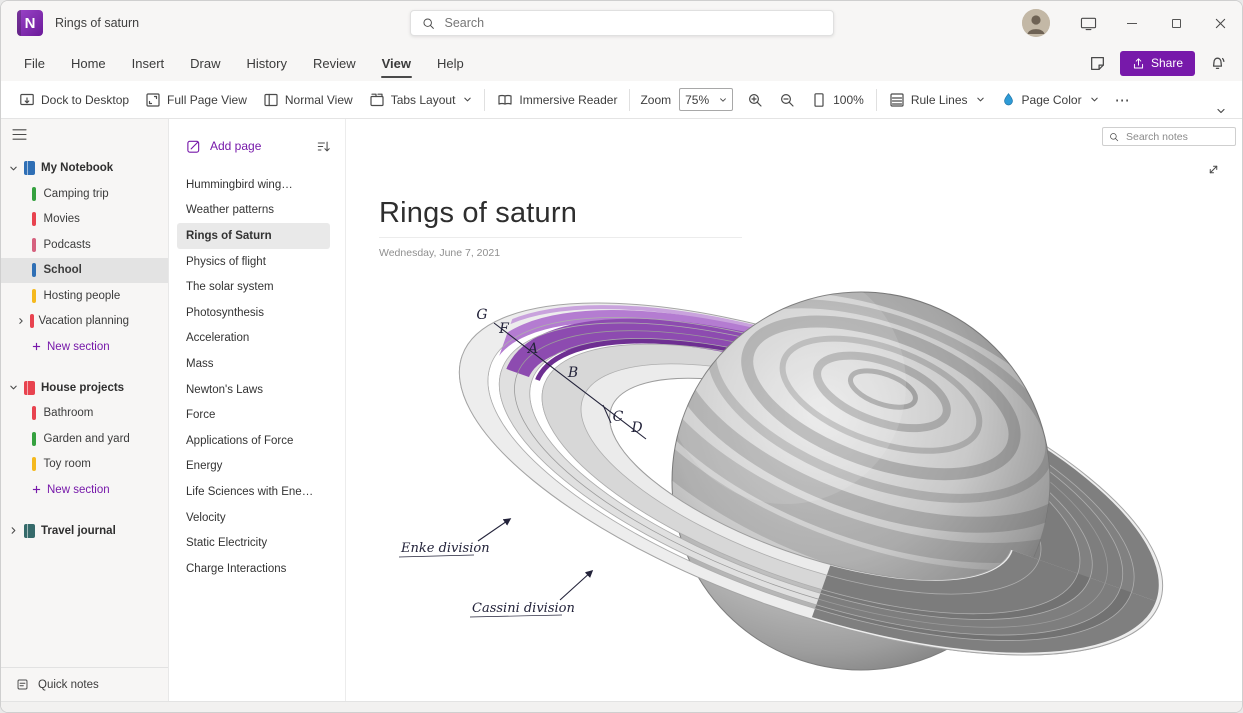 The image size is (1243, 713). What do you see at coordinates (88, 63) in the screenshot?
I see `tab-home: Home` at bounding box center [88, 63].